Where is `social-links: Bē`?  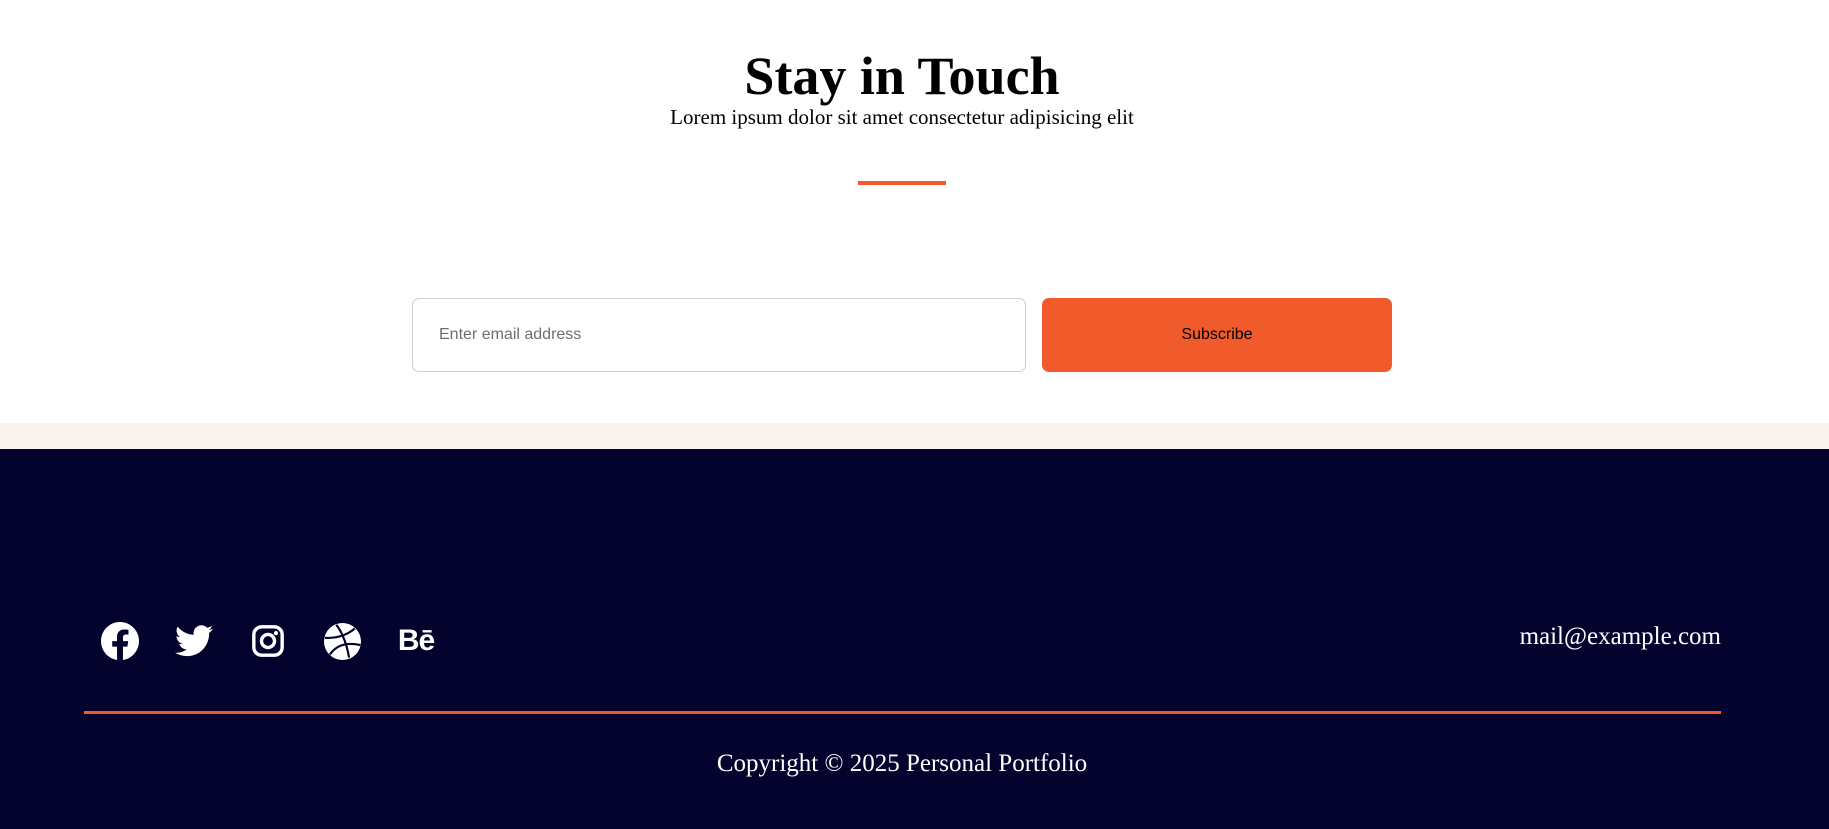
social-links: Bē is located at coordinates (285, 641).